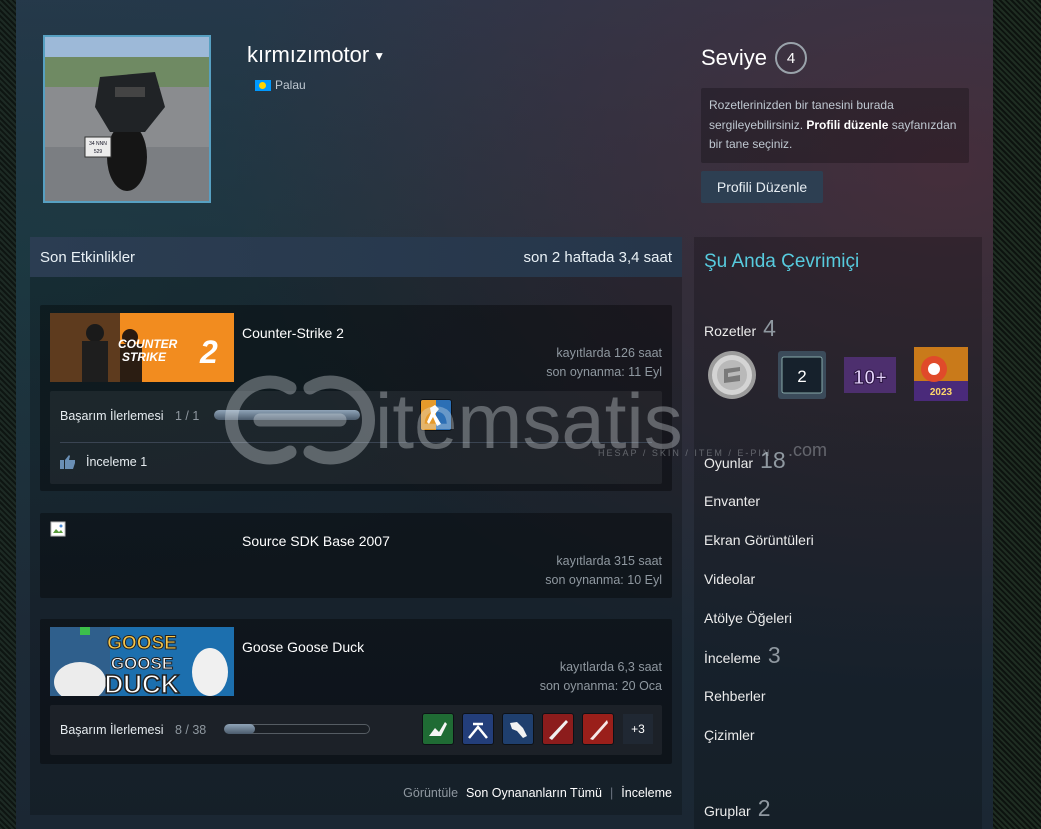 The width and height of the screenshot is (1041, 829). I want to click on cs2-banner-text-1: COUNTER, so click(148, 344).